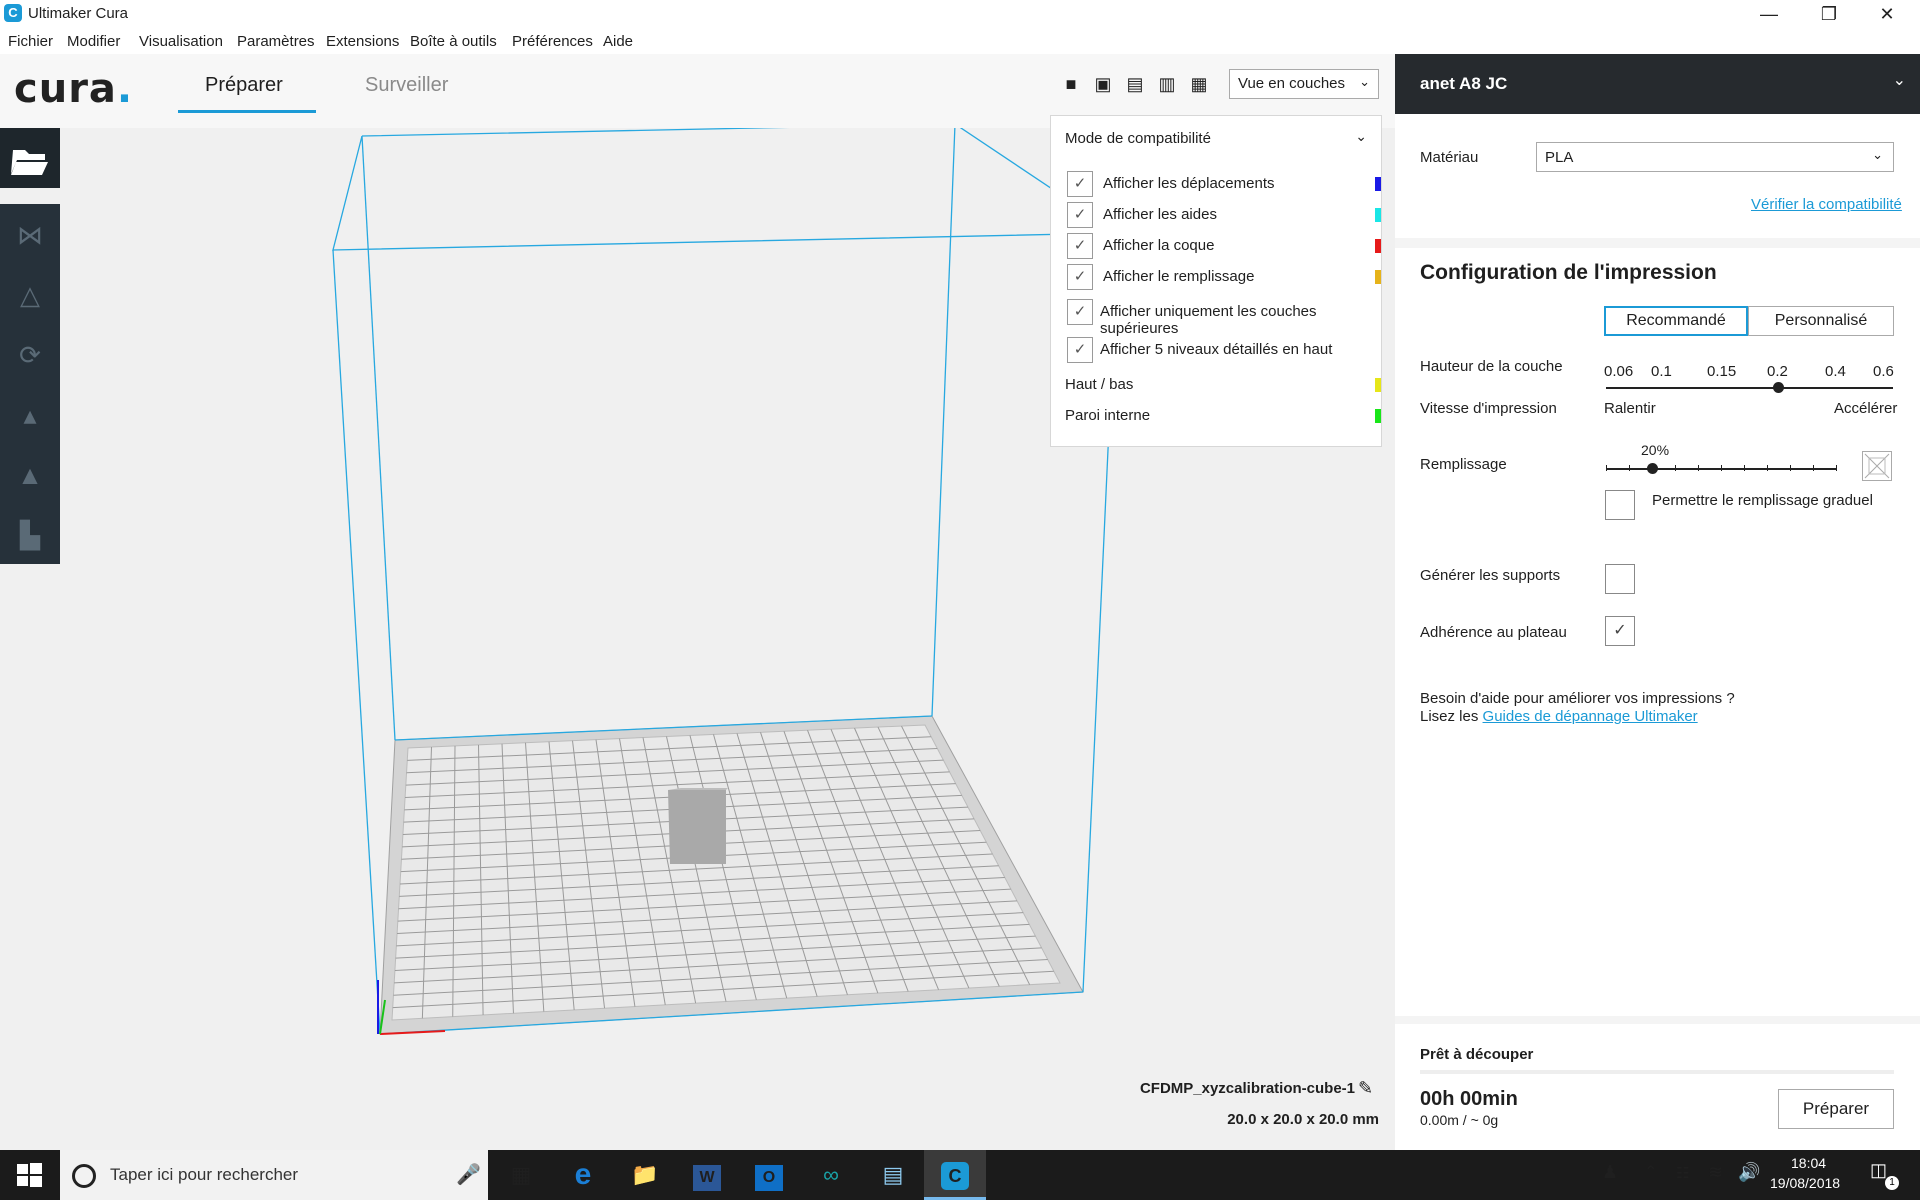 This screenshot has width=1920, height=1200. Describe the element at coordinates (1138, 138) in the screenshot. I see `compat-mode-label: Mode de compatibilité` at that location.